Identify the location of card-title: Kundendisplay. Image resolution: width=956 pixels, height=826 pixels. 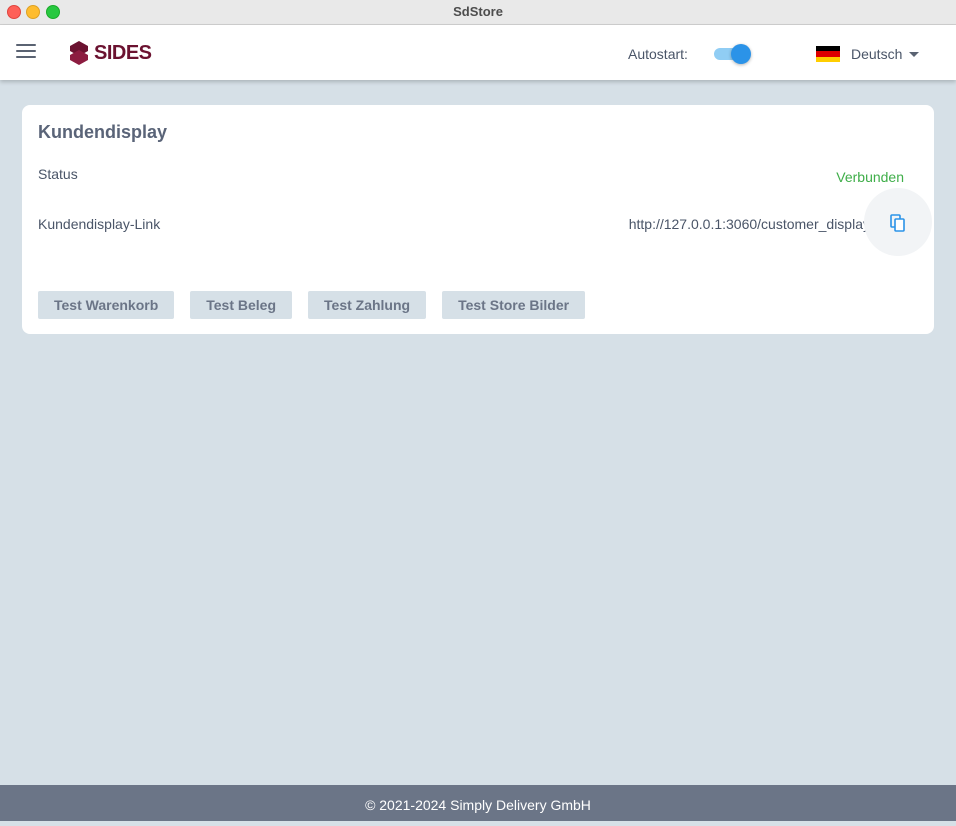
(103, 132).